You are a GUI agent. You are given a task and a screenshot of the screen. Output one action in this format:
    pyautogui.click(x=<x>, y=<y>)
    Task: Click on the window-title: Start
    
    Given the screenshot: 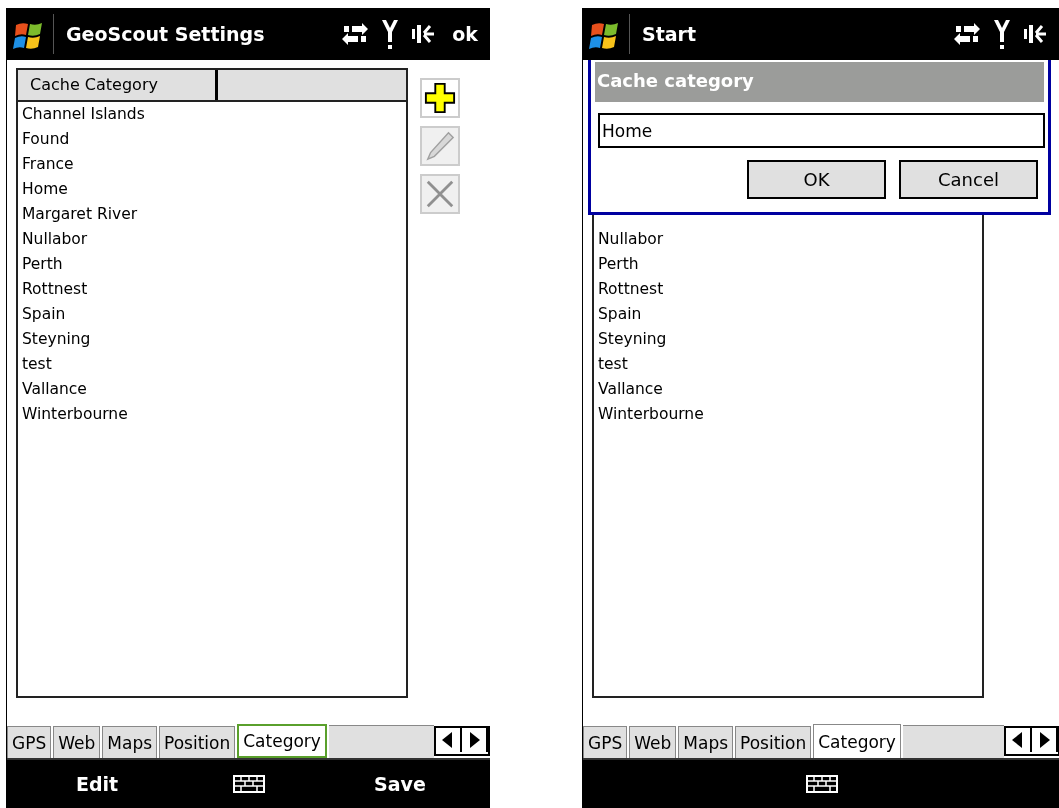 What is the action you would take?
    pyautogui.click(x=791, y=34)
    